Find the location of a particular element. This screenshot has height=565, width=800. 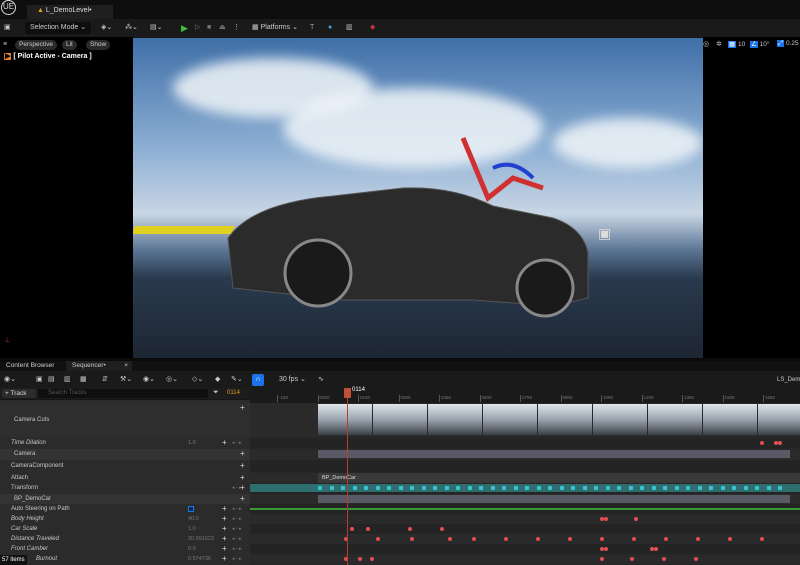

perspective-button: Perspective is located at coordinates (36, 45).